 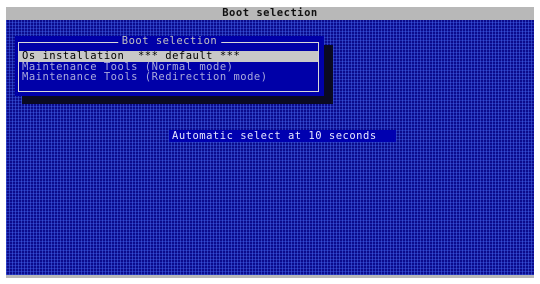 I want to click on header-title: Boot selection, so click(x=270, y=13).